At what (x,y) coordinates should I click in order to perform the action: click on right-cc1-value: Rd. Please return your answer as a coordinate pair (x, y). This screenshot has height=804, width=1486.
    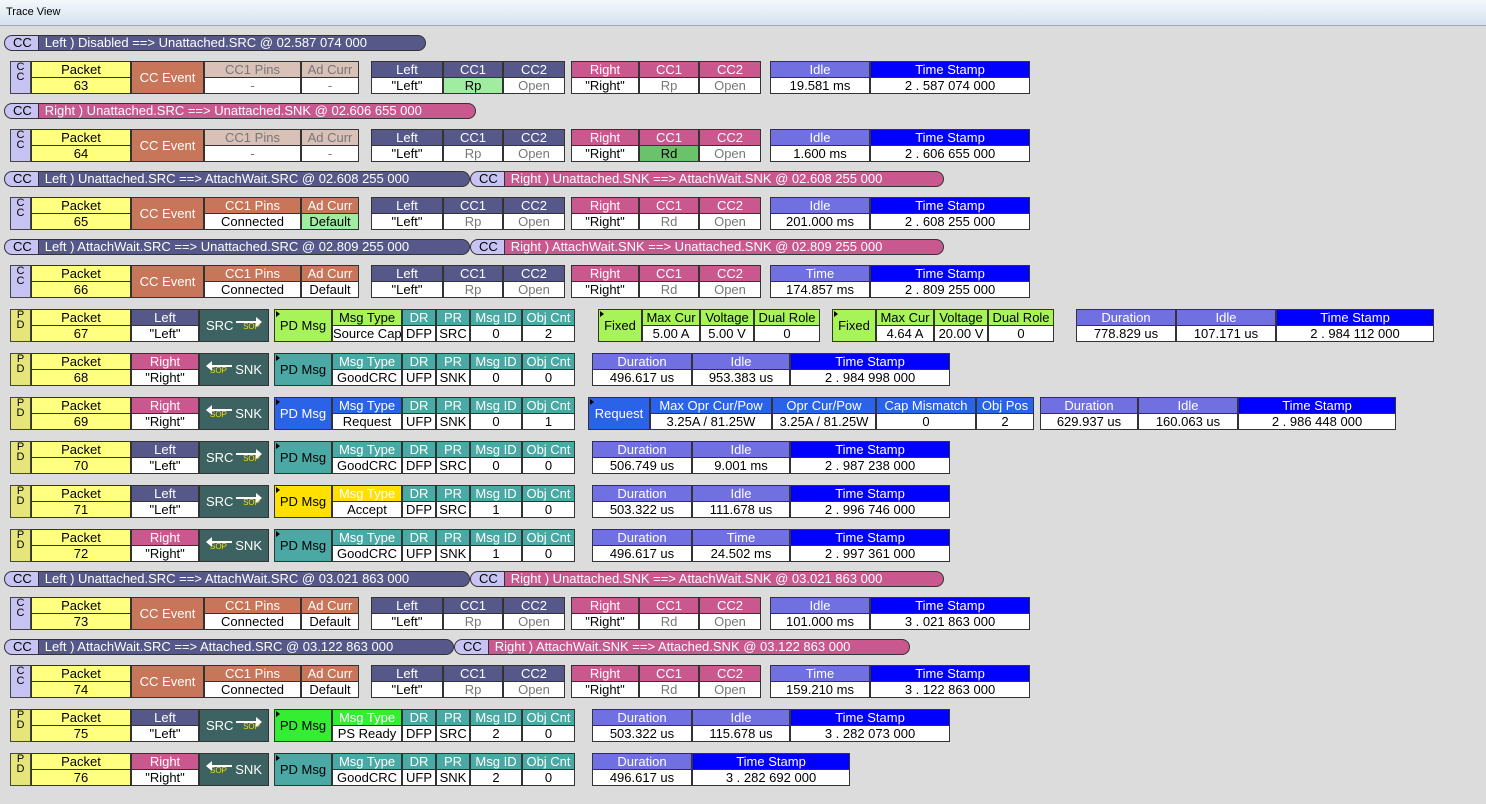
    Looking at the image, I should click on (669, 289).